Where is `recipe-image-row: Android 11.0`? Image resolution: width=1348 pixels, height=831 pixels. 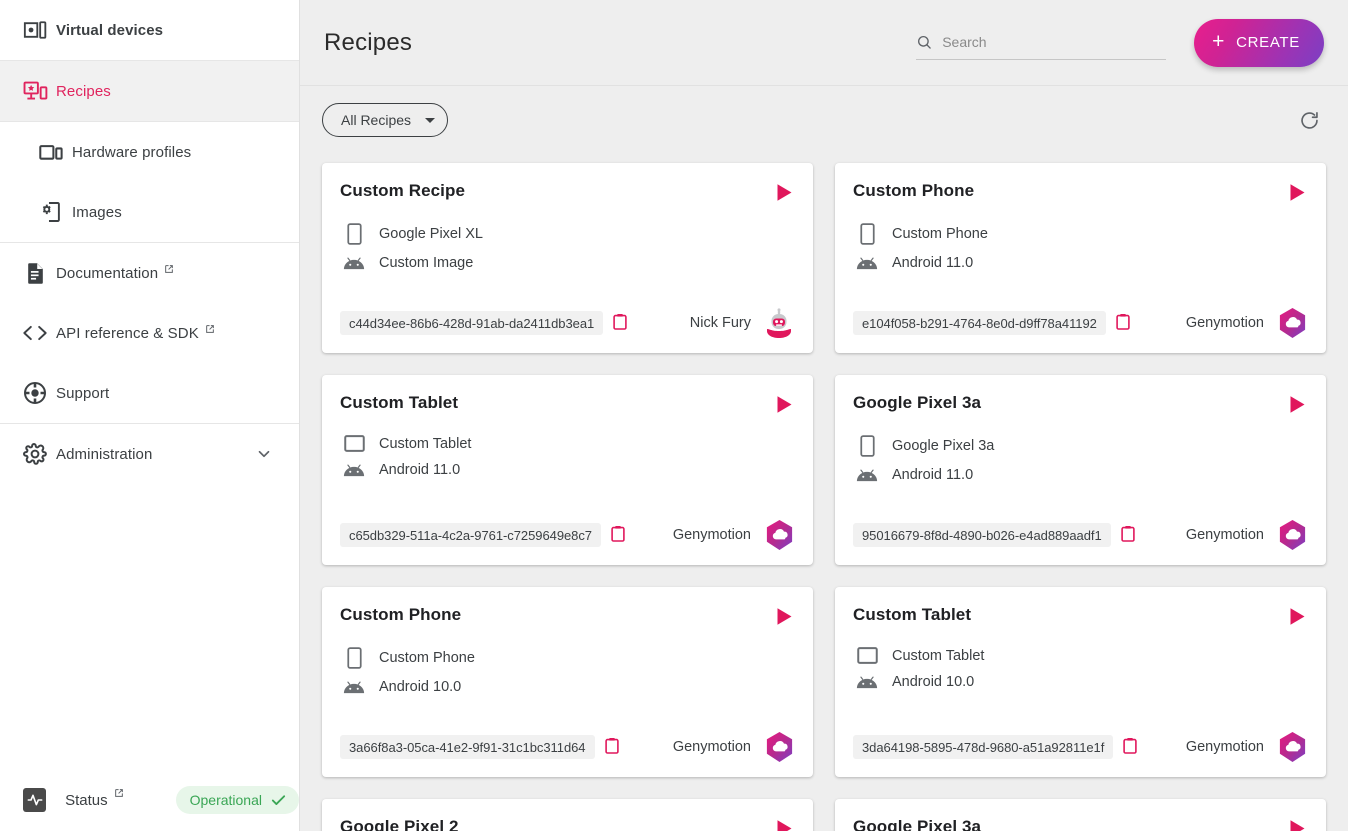 recipe-image-row: Android 11.0 is located at coordinates (567, 470).